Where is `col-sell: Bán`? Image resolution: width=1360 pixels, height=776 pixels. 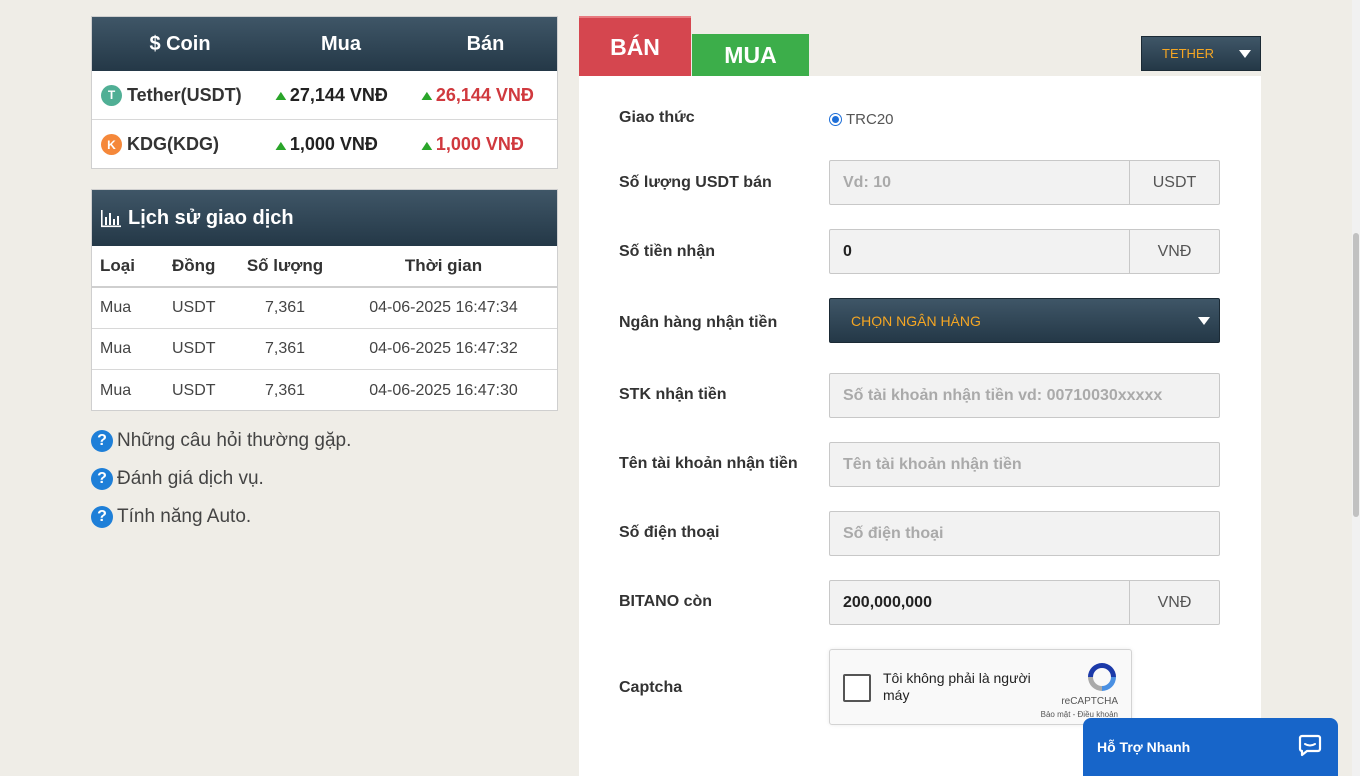
col-sell: Bán is located at coordinates (485, 43).